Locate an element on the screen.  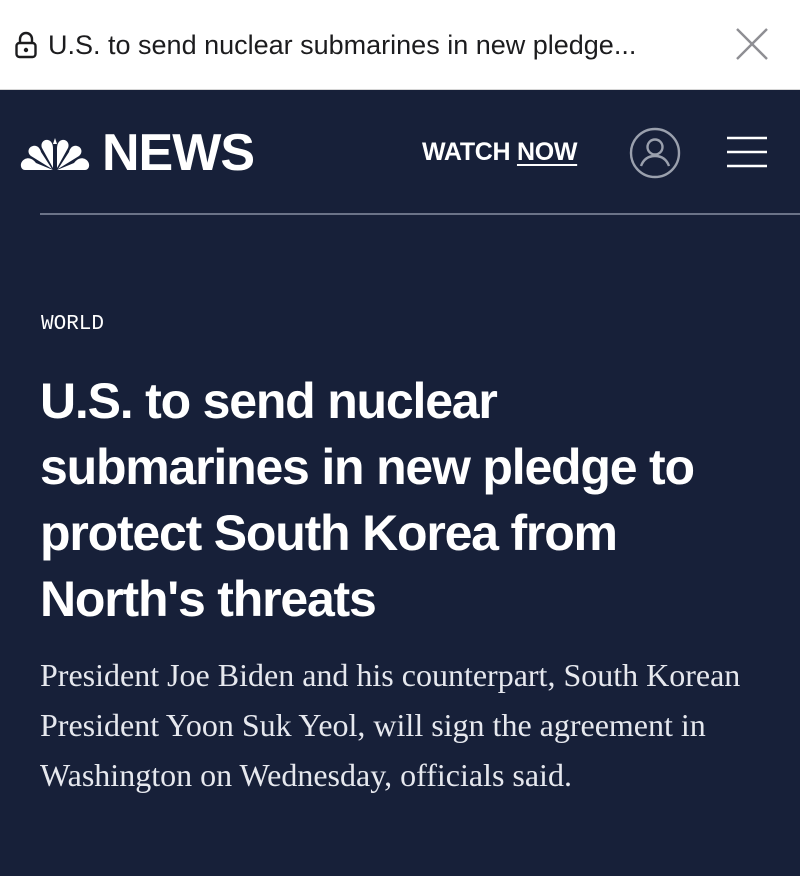
section-label: WORLD is located at coordinates (72, 325).